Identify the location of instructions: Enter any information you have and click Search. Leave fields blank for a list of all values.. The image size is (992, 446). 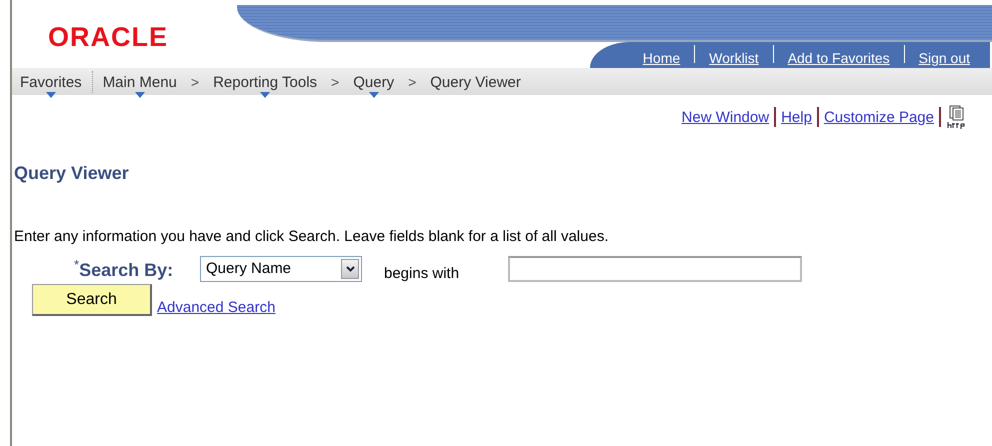
(312, 236).